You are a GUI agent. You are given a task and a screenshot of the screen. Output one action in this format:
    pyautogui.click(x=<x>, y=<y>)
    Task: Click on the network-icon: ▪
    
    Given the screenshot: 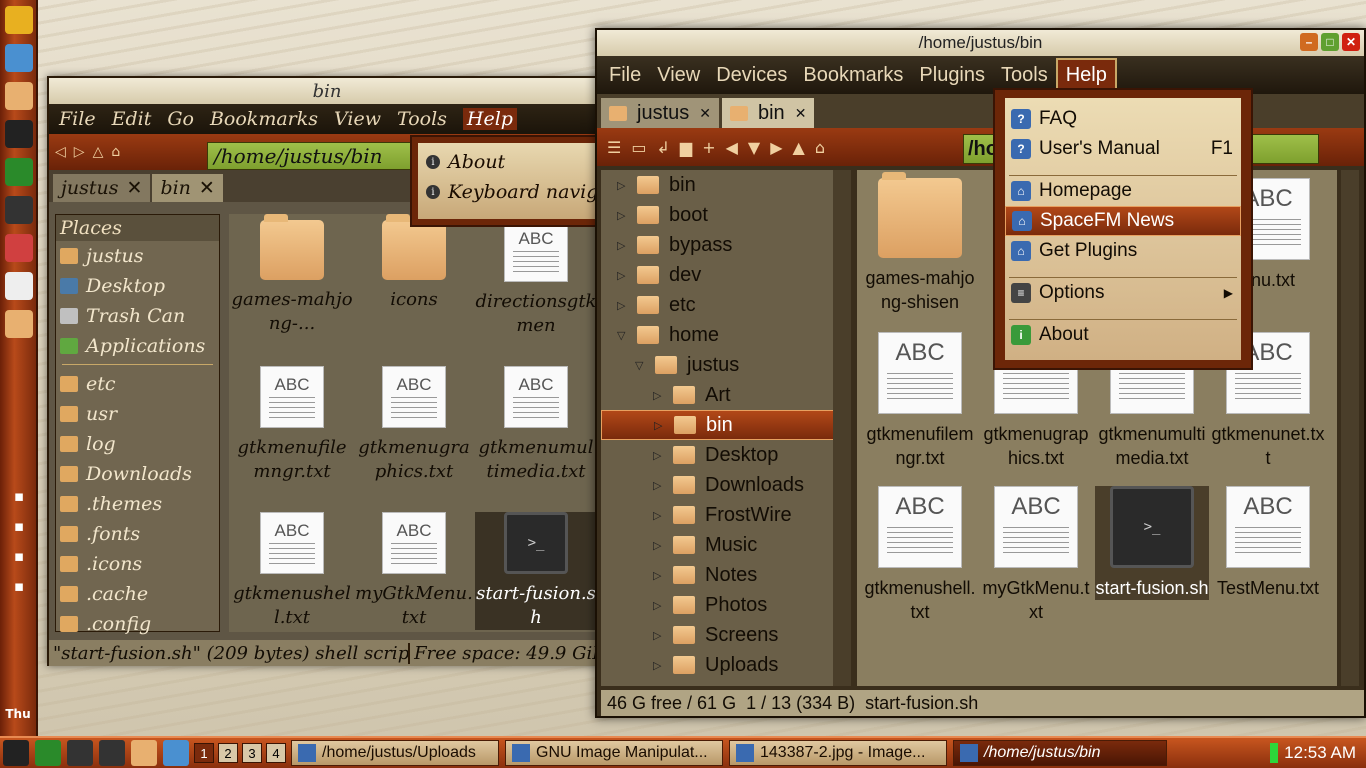 What is the action you would take?
    pyautogui.click(x=19, y=556)
    